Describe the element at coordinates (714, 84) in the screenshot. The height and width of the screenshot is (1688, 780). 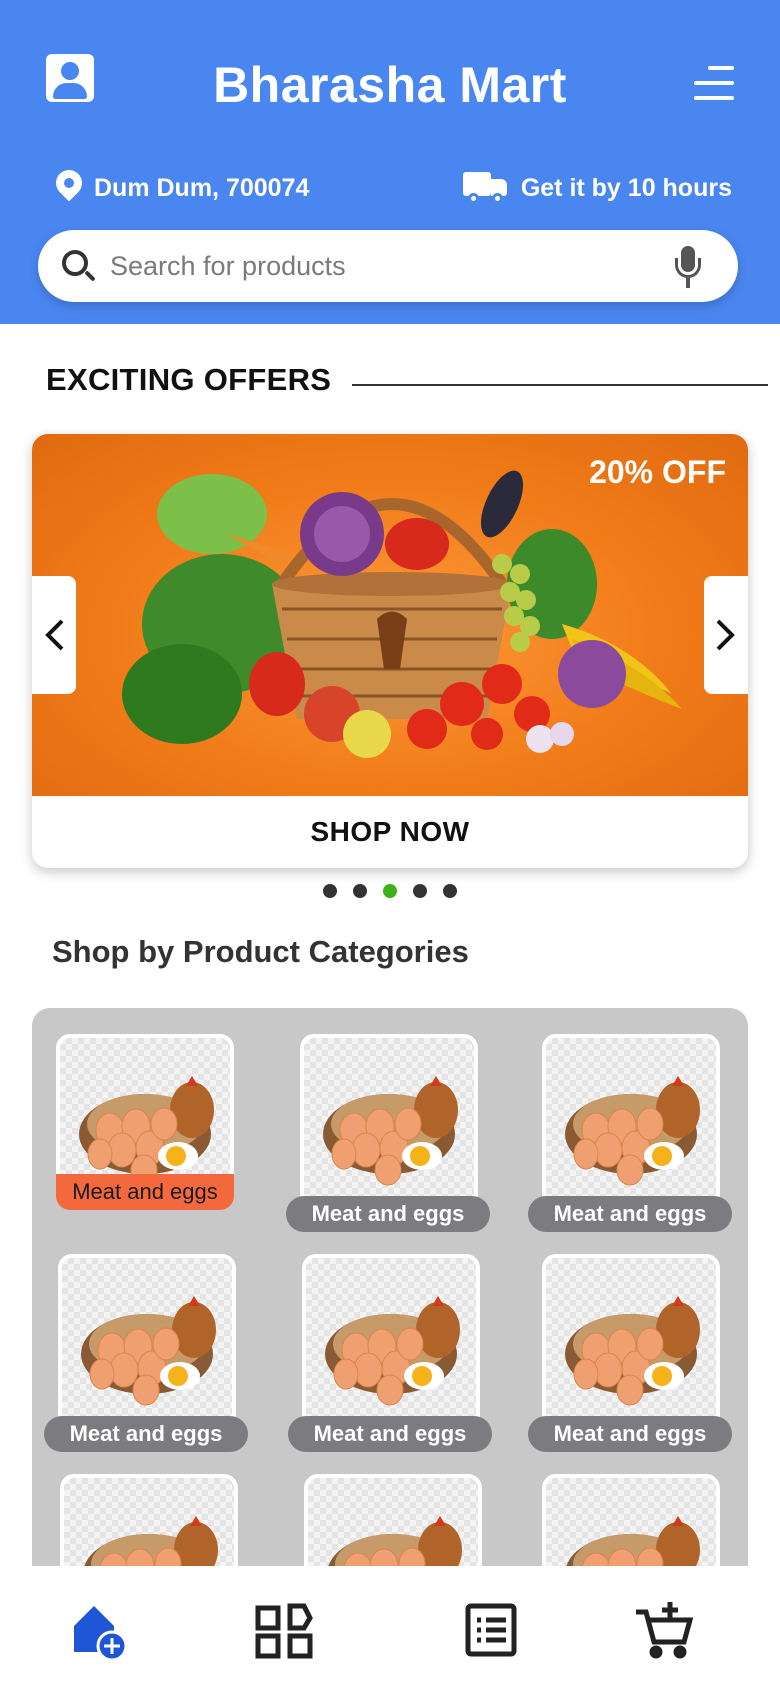
I see `menu-icon` at that location.